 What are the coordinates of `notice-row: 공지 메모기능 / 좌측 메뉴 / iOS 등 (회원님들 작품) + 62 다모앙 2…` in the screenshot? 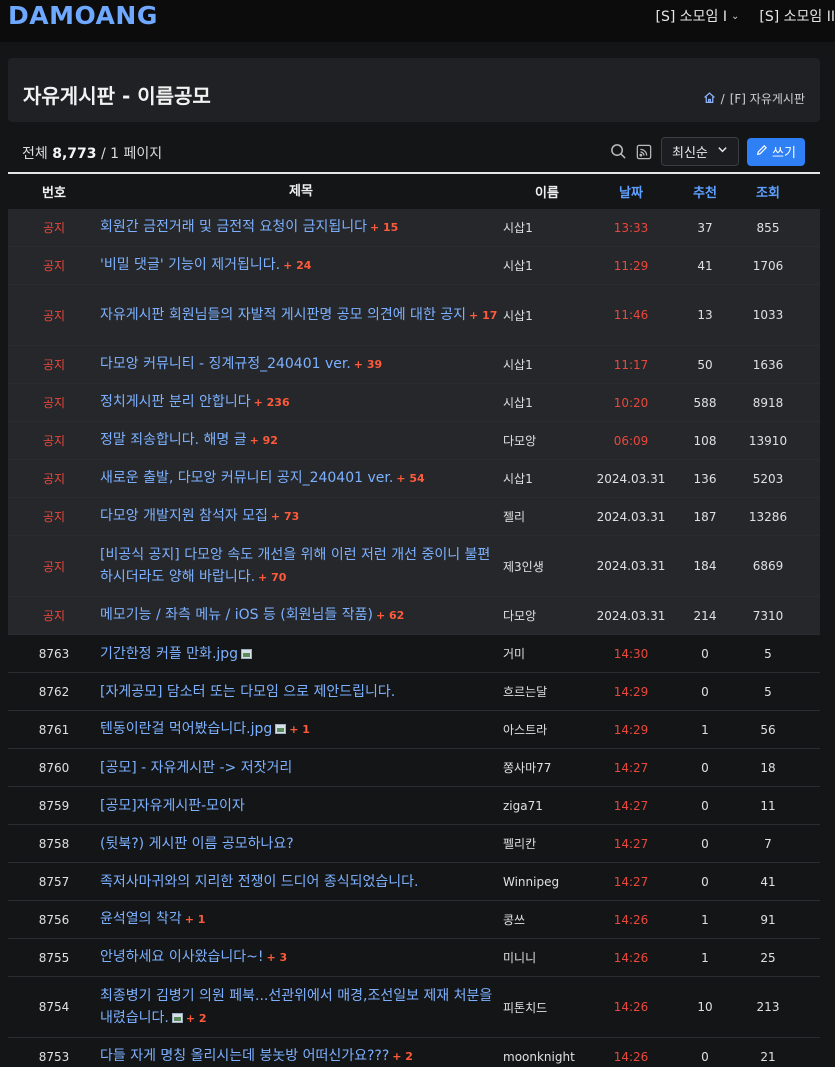 It's located at (414, 616).